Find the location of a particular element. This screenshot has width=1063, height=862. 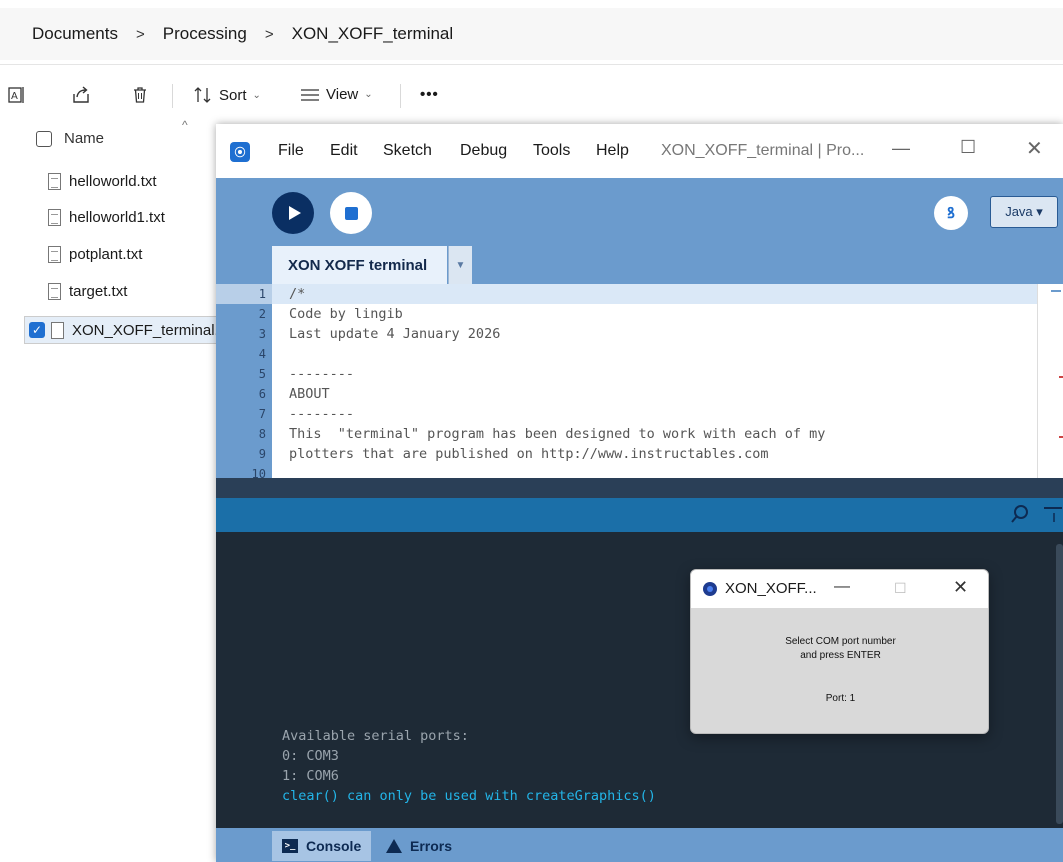

name-column-header: Name is located at coordinates (70, 138).